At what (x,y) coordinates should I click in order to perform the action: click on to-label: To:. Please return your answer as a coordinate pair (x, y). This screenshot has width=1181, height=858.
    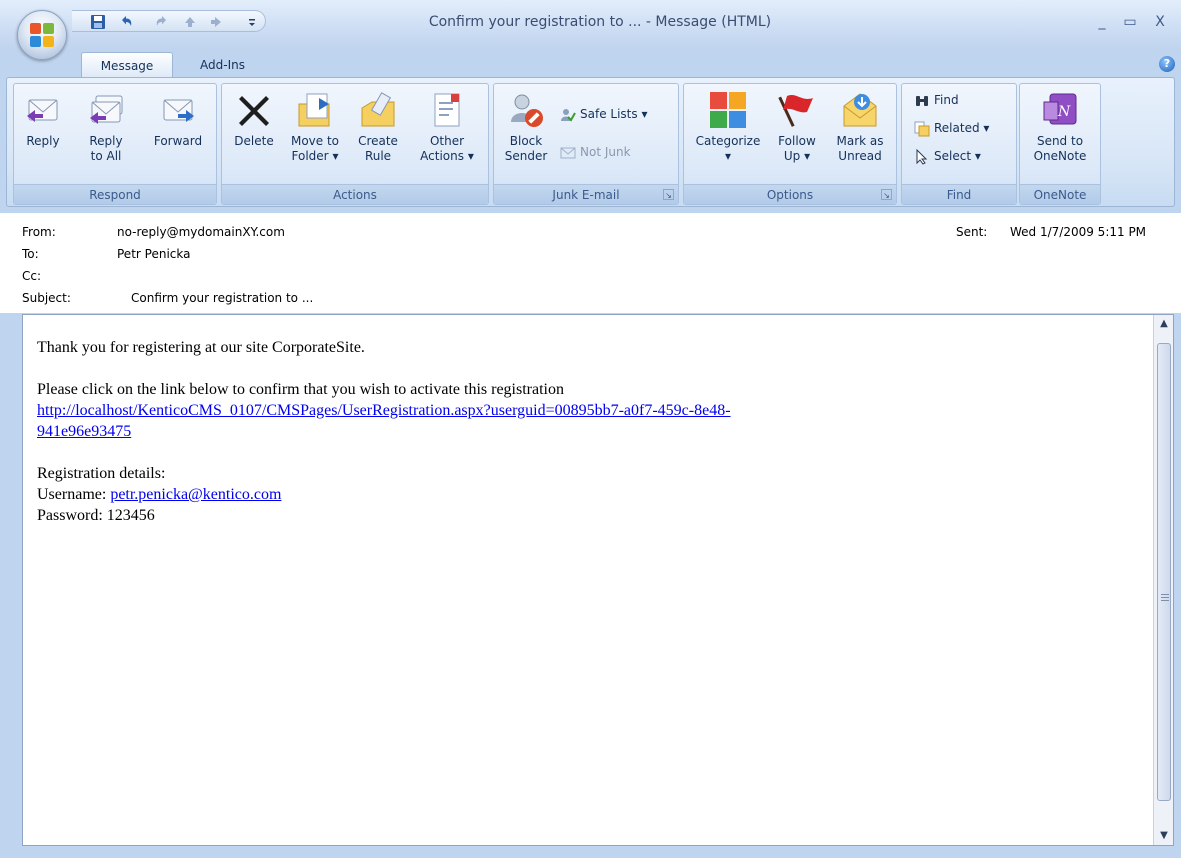
    Looking at the image, I should click on (30, 254).